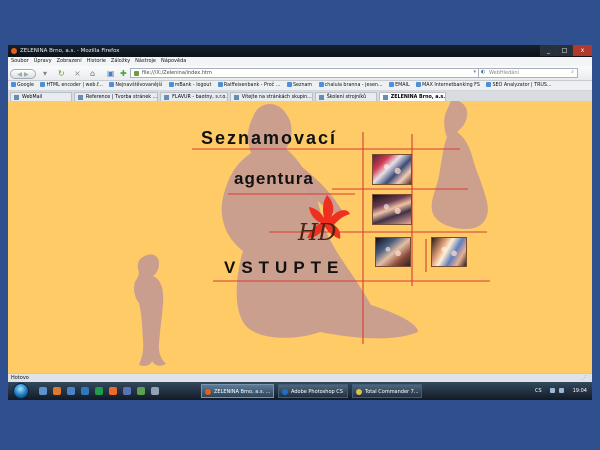 This screenshot has width=600, height=450. I want to click on bookmark-max: MAX Internetbanking FS, so click(448, 85).